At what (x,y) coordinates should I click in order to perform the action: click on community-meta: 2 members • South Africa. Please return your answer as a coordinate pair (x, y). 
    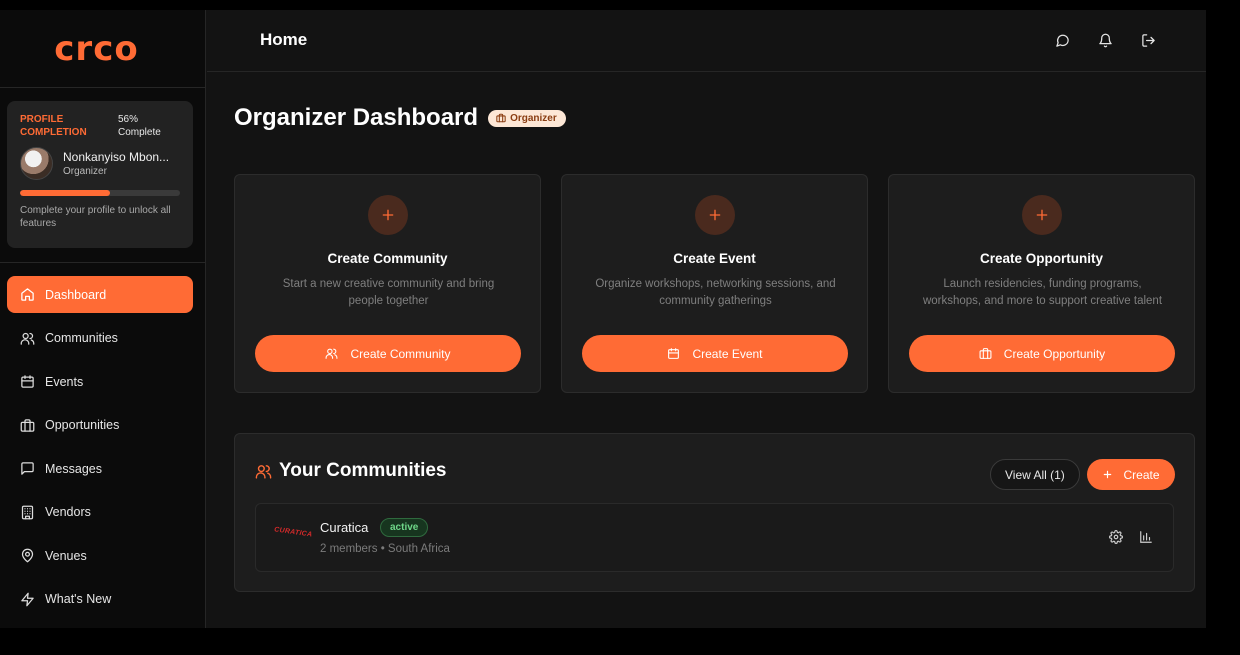
    Looking at the image, I should click on (385, 549).